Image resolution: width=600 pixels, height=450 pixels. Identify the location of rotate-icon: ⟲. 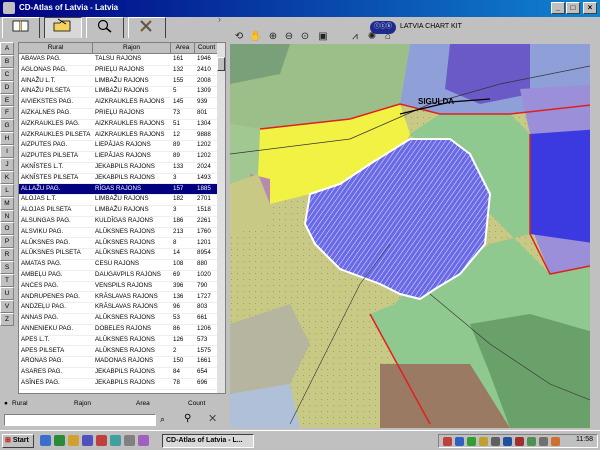
(239, 37).